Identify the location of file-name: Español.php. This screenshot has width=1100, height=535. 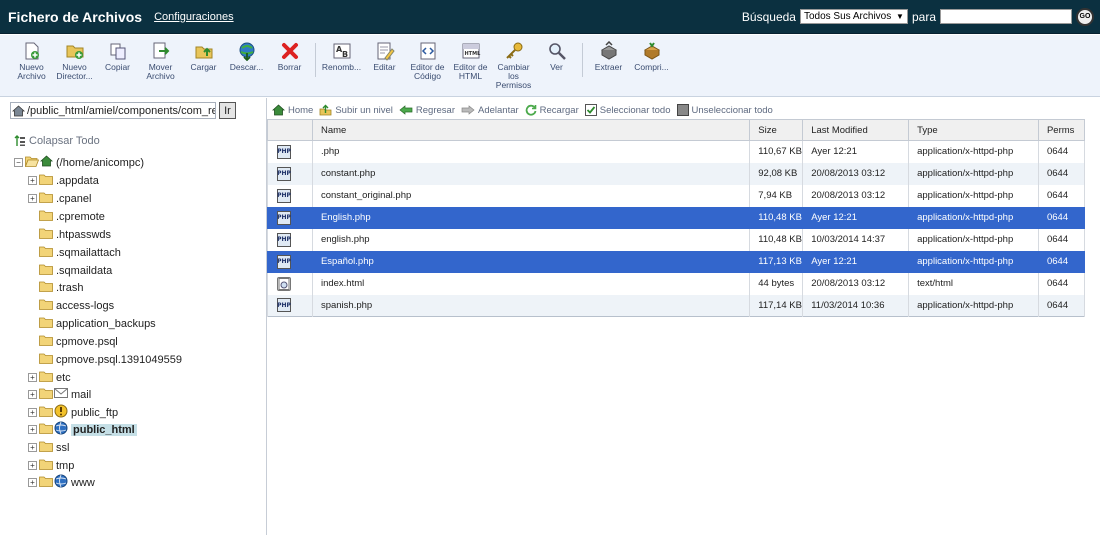
(531, 261).